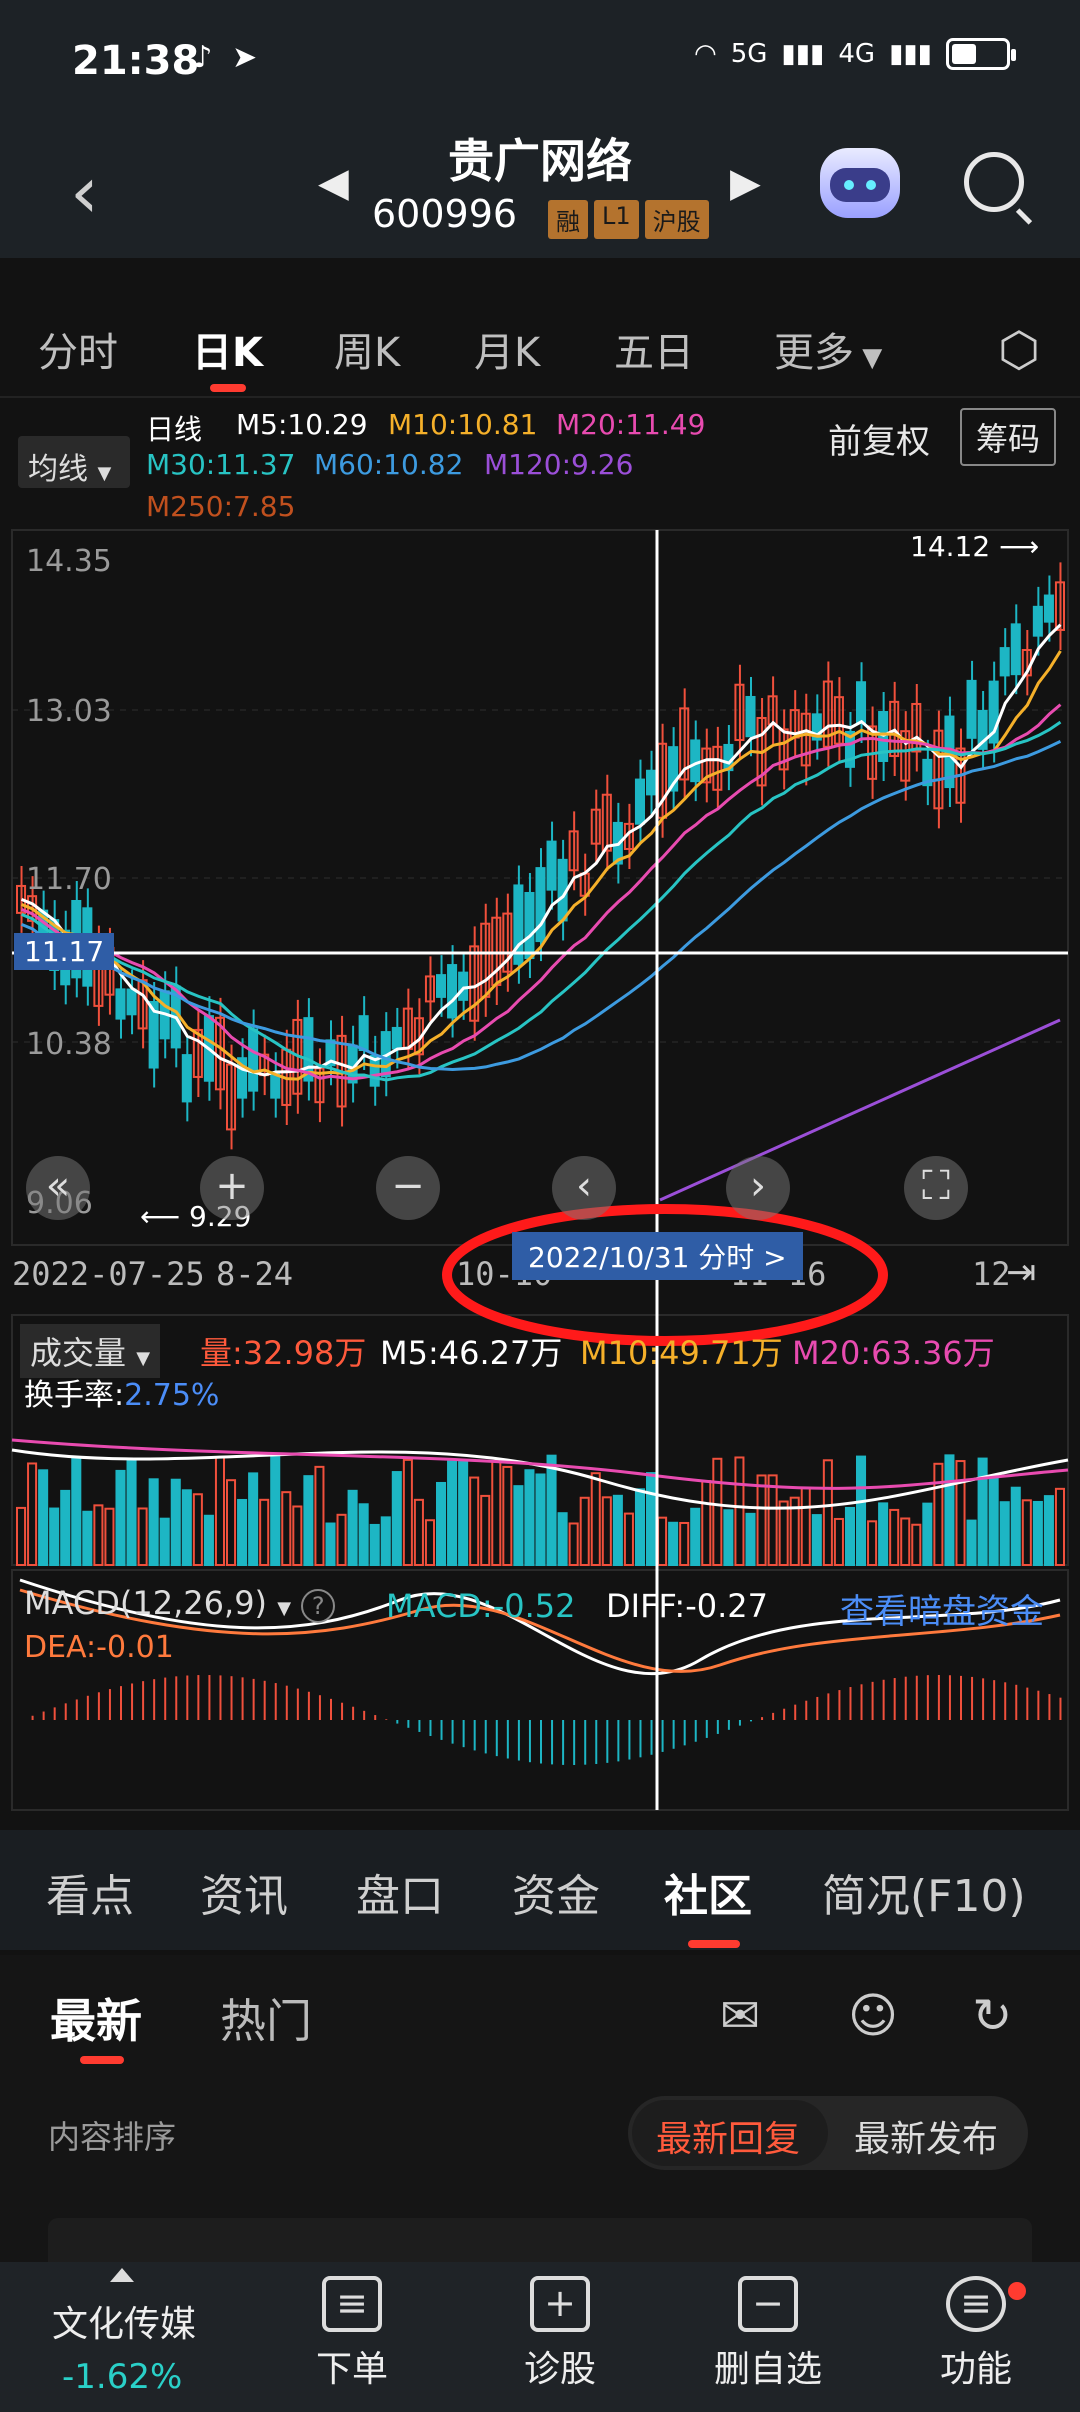 The image size is (1080, 2412). I want to click on ma120-line, so click(860, 1110).